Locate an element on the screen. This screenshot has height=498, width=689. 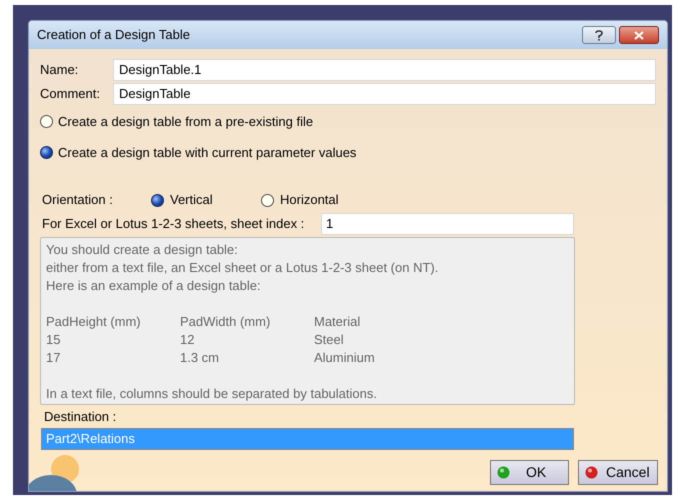
text-field: DesignTable.1 is located at coordinates (384, 69).